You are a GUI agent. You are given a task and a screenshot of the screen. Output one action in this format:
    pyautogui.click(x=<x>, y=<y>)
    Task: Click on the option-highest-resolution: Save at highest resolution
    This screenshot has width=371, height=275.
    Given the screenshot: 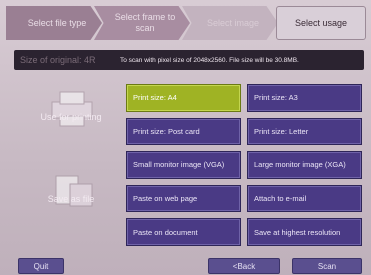 What is the action you would take?
    pyautogui.click(x=304, y=232)
    